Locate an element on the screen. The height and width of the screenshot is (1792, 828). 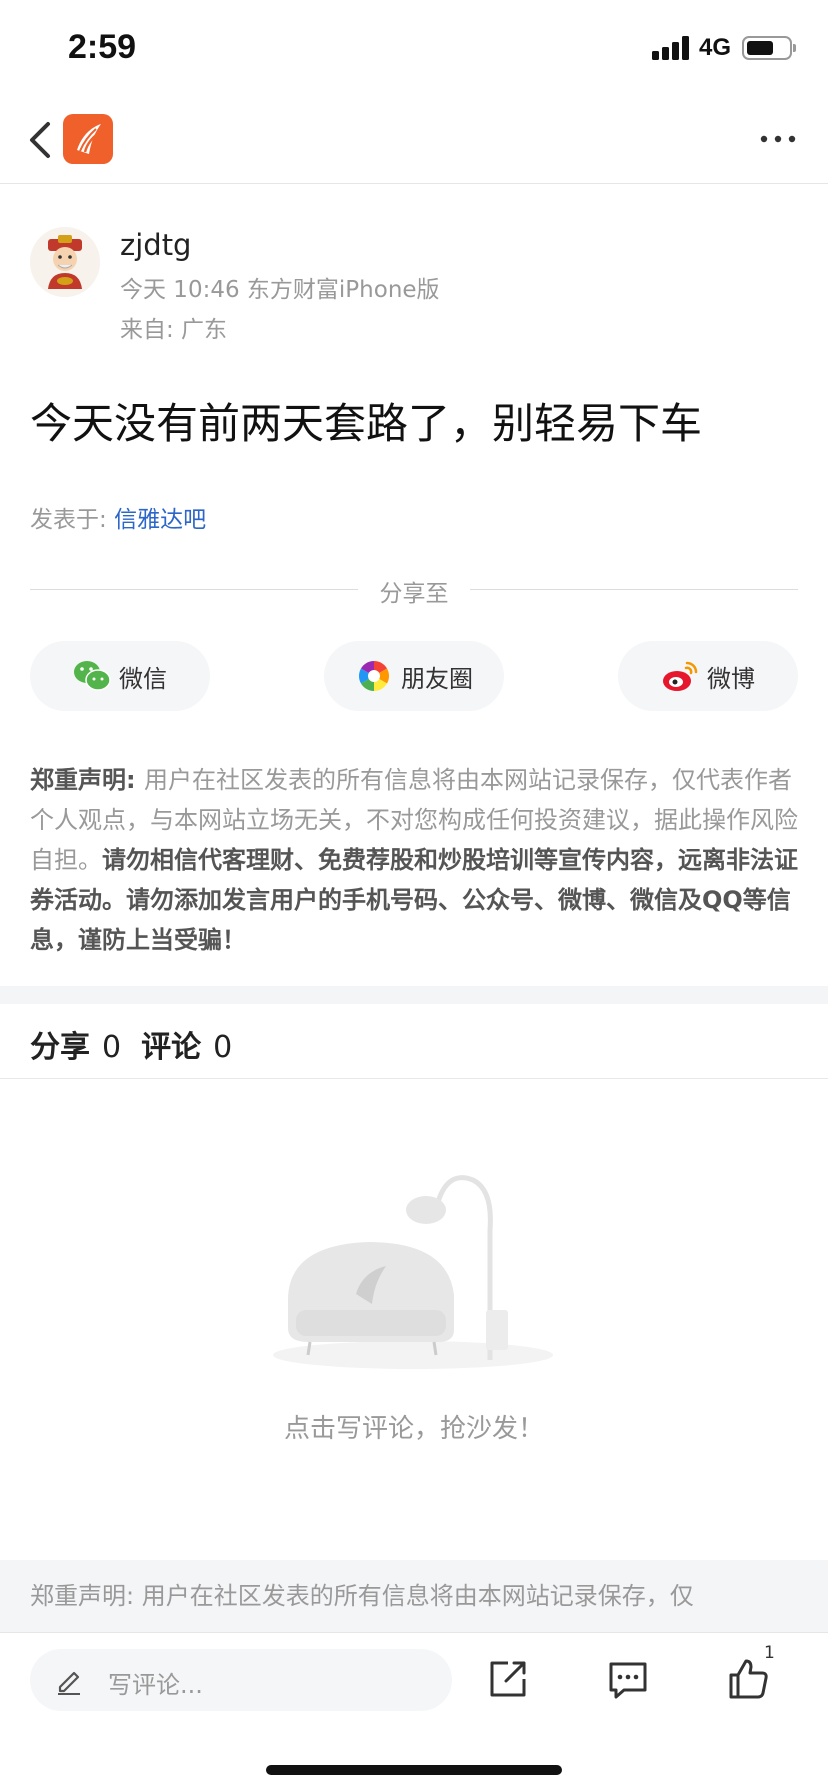
post-meta: 今天 10:46 东方财富iPhone版 is located at coordinates (280, 290).